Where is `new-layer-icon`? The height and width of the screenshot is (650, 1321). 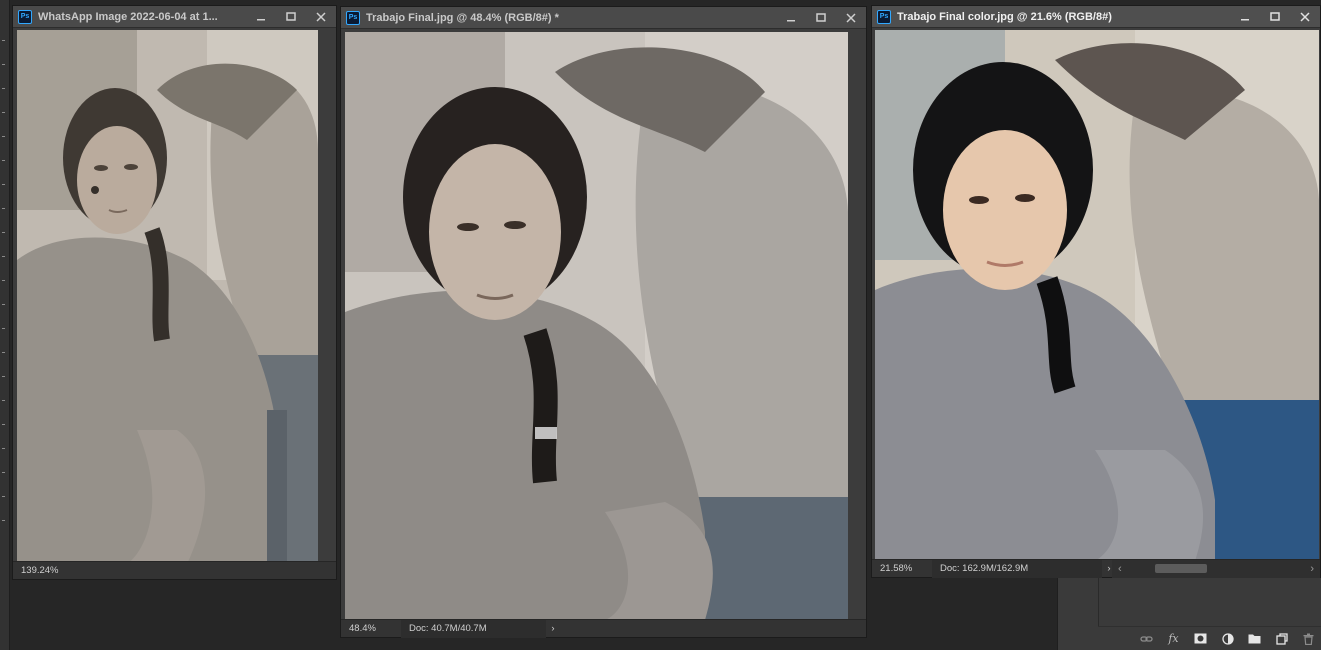 new-layer-icon is located at coordinates (1281, 638).